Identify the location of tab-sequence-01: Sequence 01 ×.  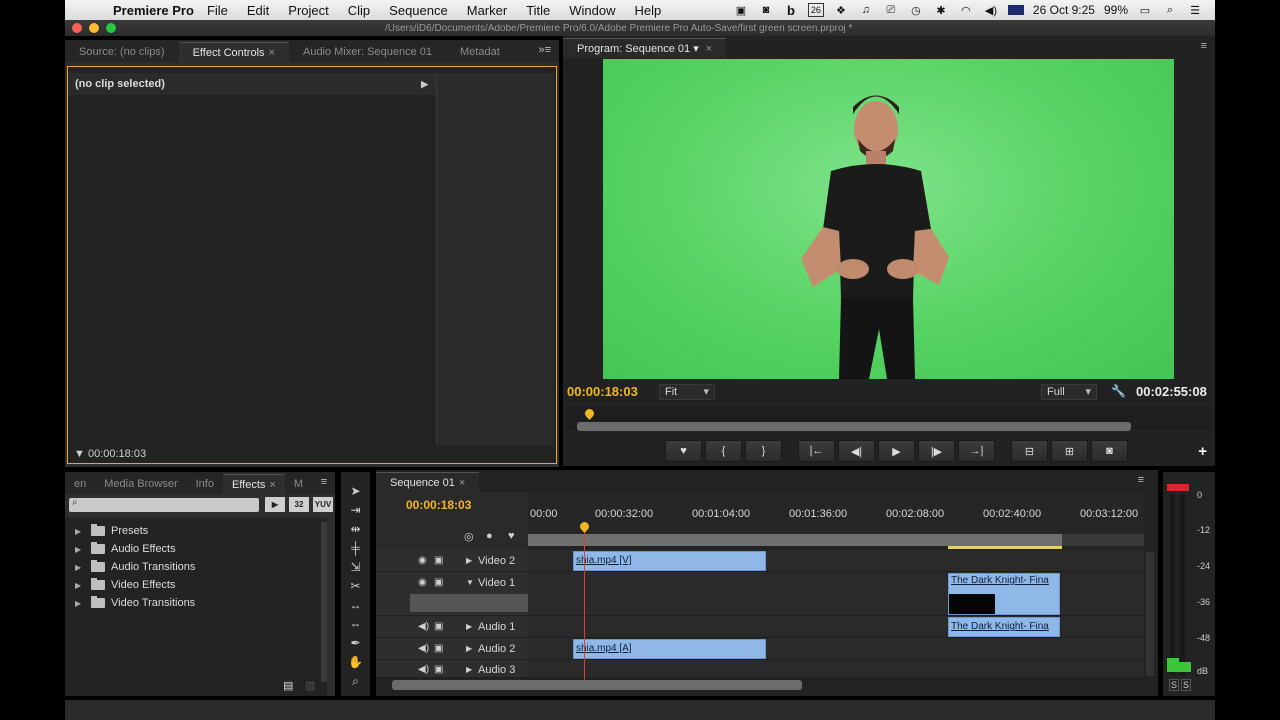
(428, 482).